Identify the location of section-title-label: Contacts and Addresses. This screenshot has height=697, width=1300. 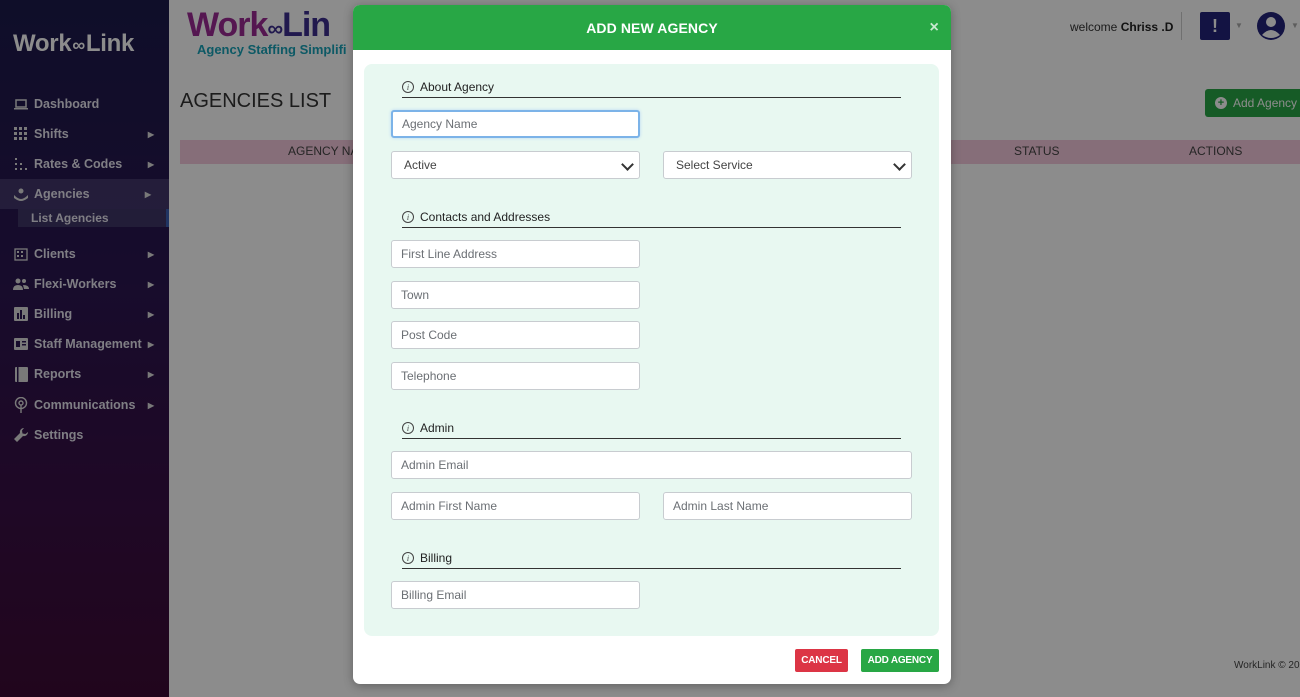
(485, 217).